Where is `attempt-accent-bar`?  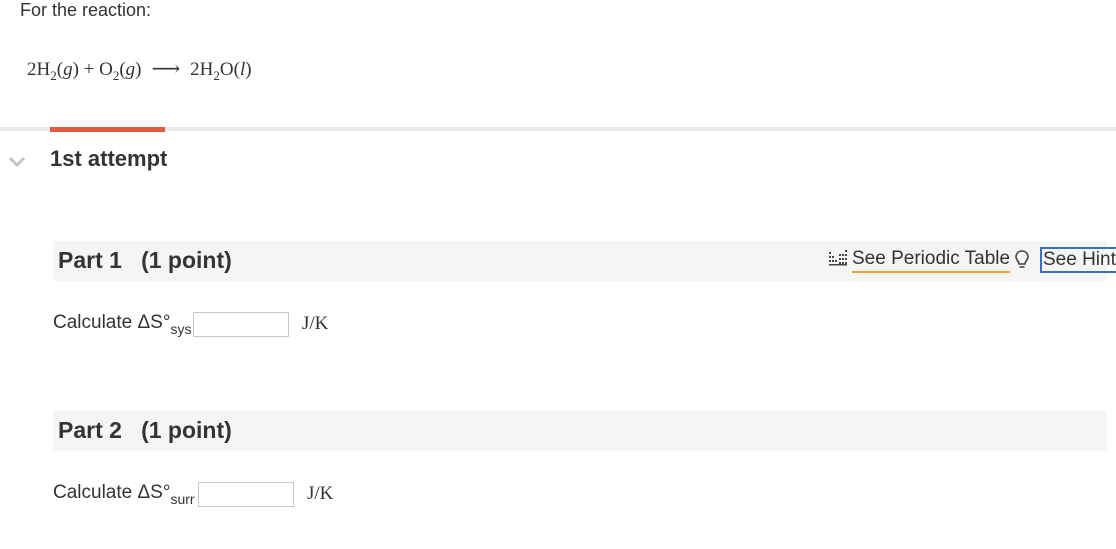 attempt-accent-bar is located at coordinates (107, 129).